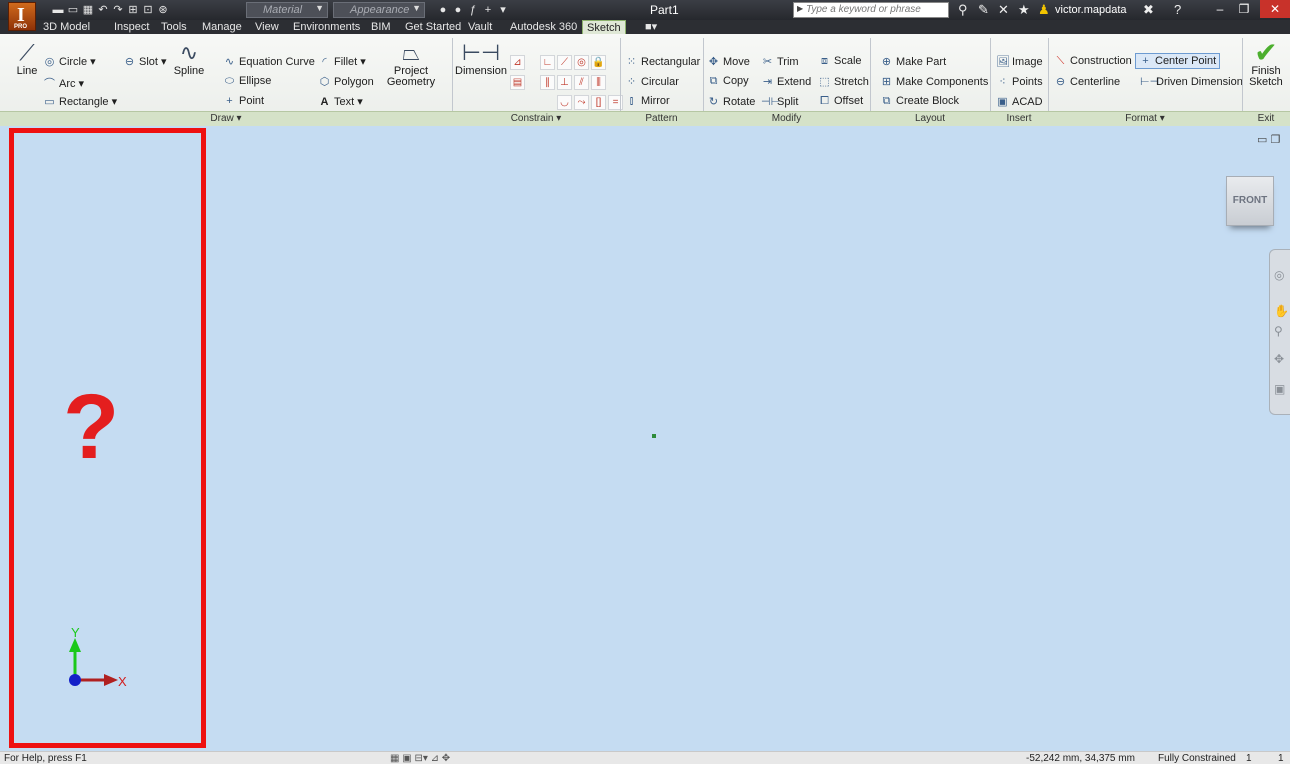  Describe the element at coordinates (379, 10) in the screenshot. I see `appearance-dropdown: Appearance ▼` at that location.